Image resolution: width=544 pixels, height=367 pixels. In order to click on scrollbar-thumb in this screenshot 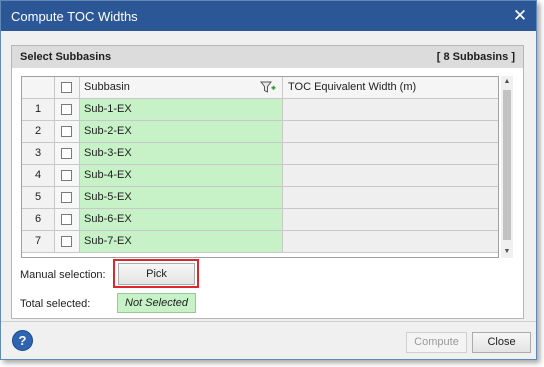, I will do `click(507, 165)`.